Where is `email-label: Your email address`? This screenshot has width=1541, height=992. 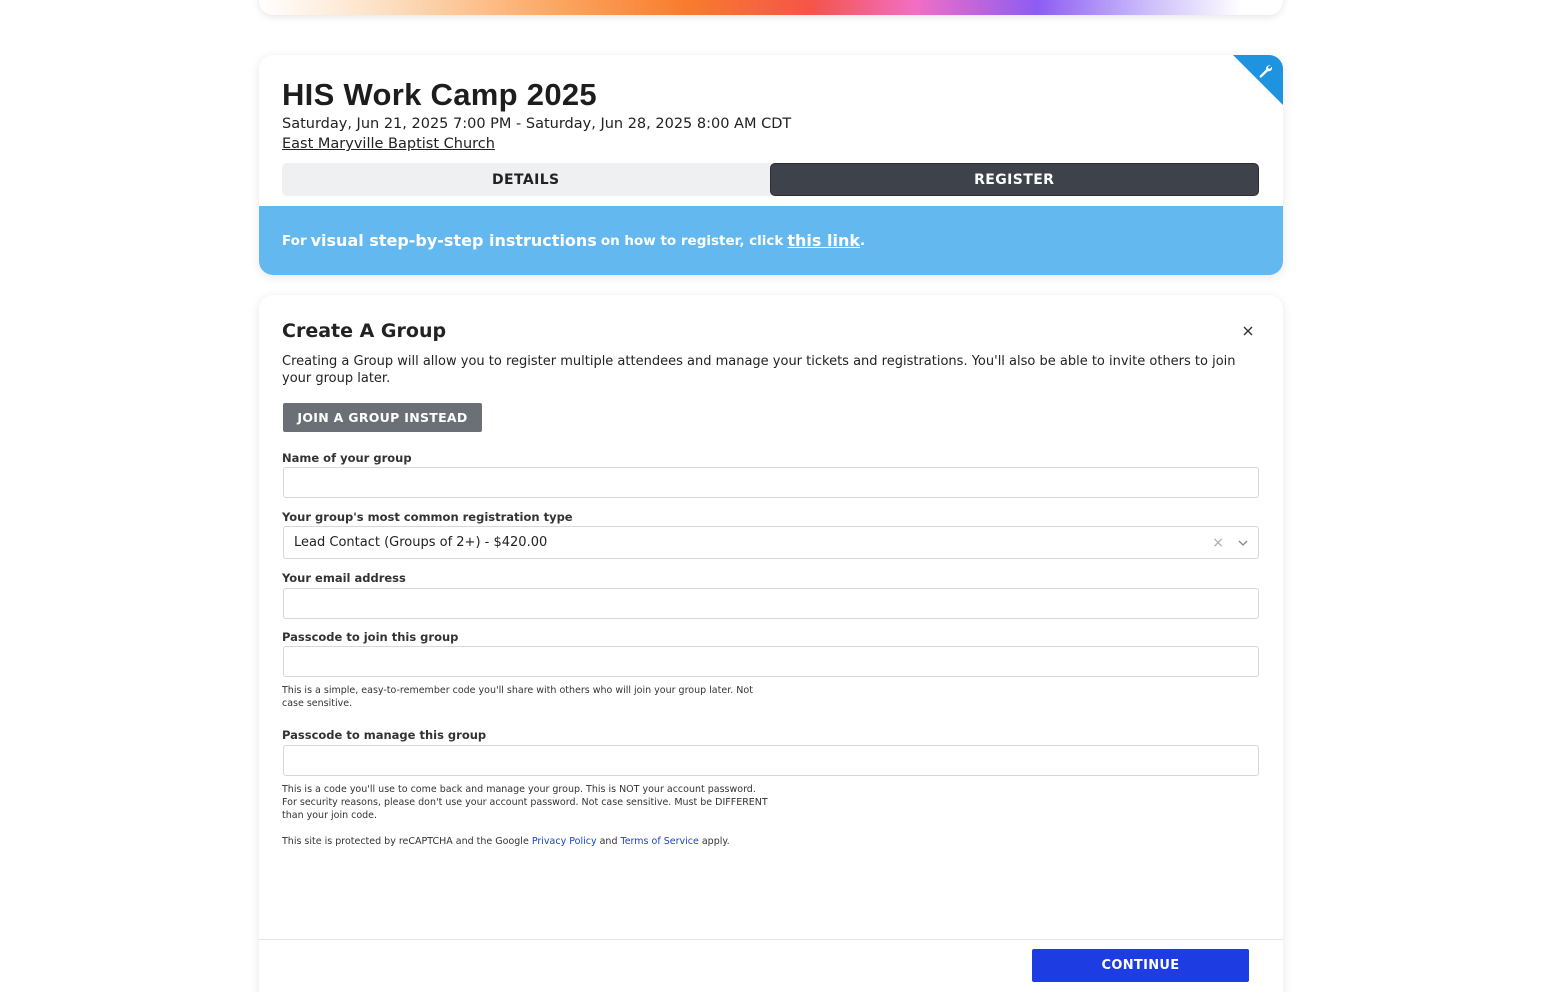 email-label: Your email address is located at coordinates (344, 578).